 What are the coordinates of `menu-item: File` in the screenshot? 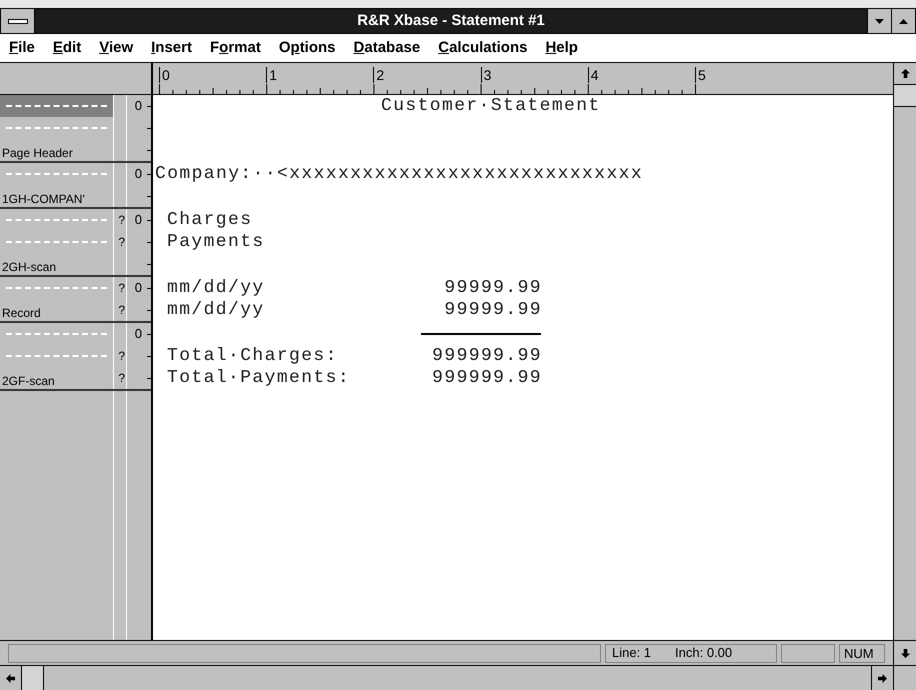 It's located at (22, 48).